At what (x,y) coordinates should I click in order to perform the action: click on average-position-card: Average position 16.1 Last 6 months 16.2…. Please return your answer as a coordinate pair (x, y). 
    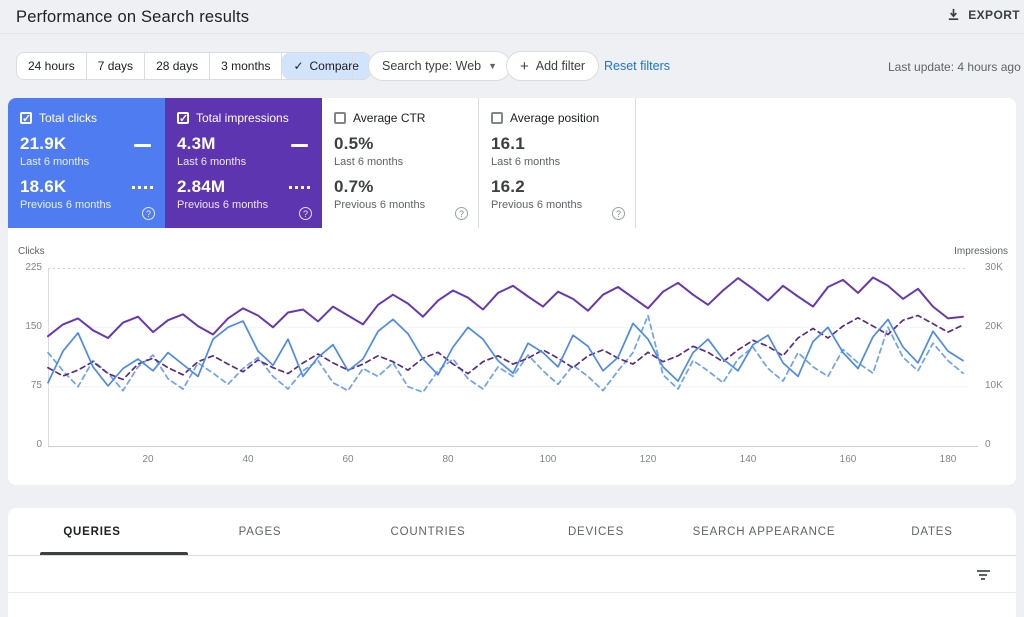
    Looking at the image, I should click on (557, 163).